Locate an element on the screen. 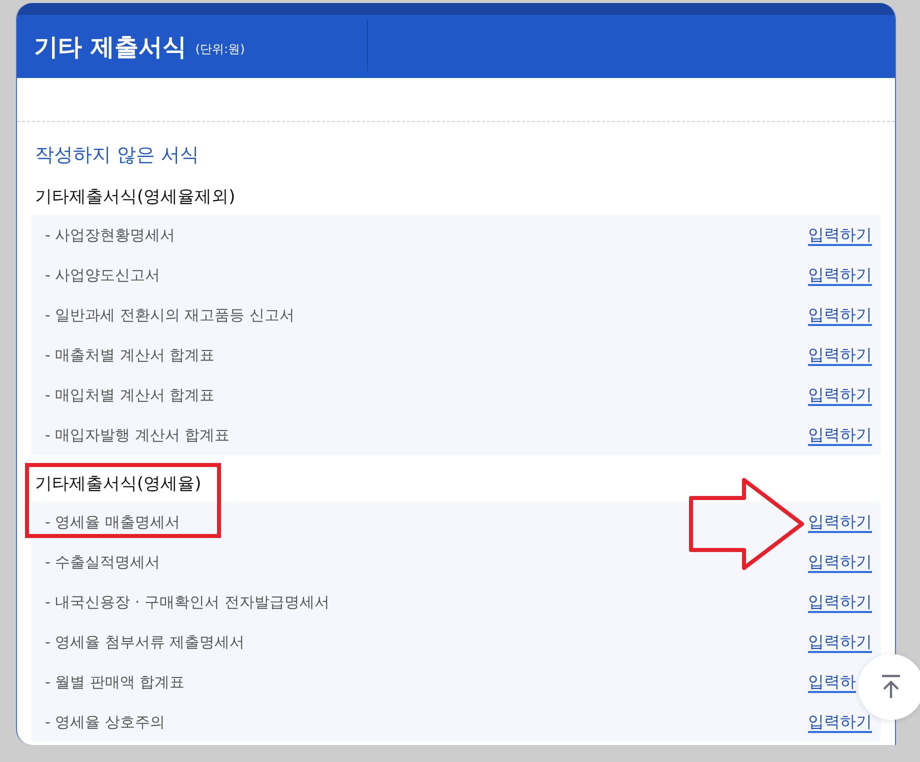 The width and height of the screenshot is (920, 762). form-name: - 사업양도신고서 is located at coordinates (102, 275).